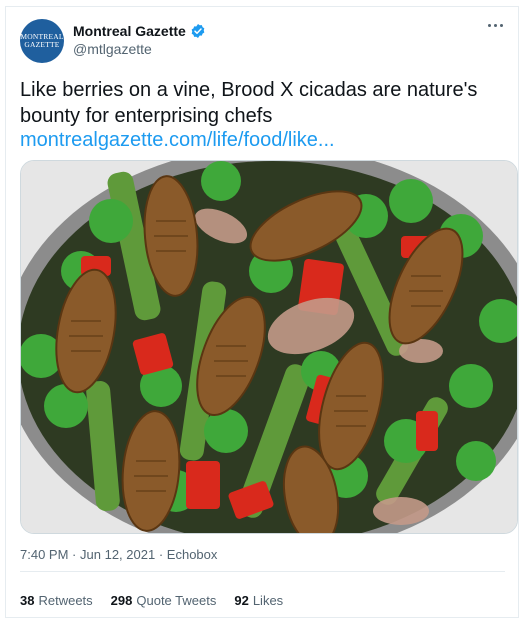  I want to click on retweets-stat: 38 Retweets, so click(56, 600).